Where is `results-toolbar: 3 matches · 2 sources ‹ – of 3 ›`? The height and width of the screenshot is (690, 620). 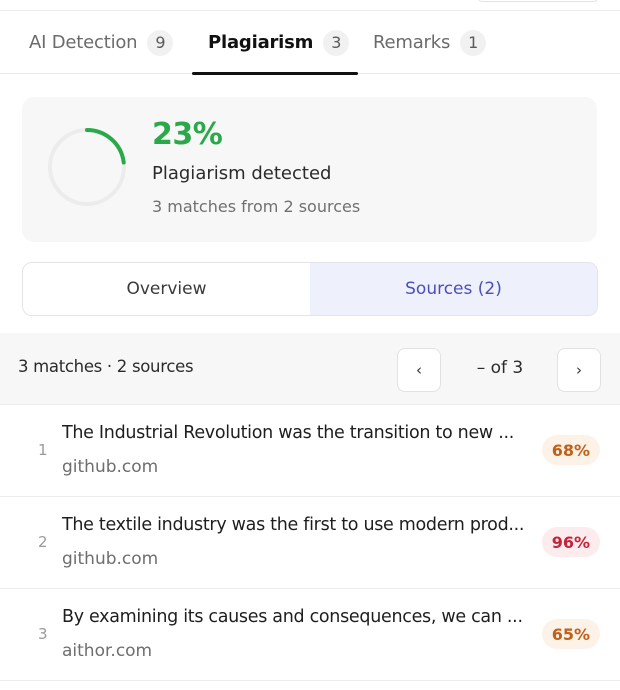 results-toolbar: 3 matches · 2 sources ‹ – of 3 › is located at coordinates (310, 369).